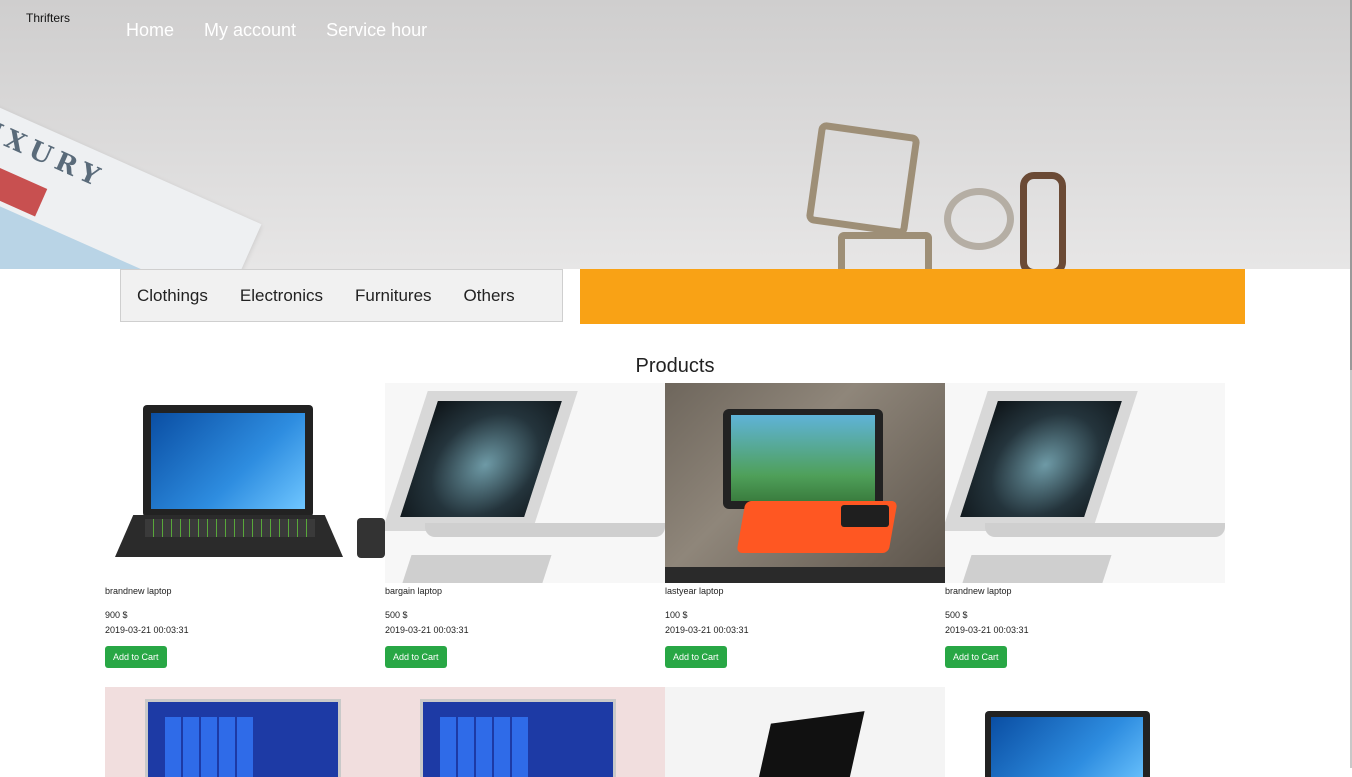 Image resolution: width=1352 pixels, height=777 pixels. What do you see at coordinates (48, 18) in the screenshot?
I see `brand-logo: Thrifters` at bounding box center [48, 18].